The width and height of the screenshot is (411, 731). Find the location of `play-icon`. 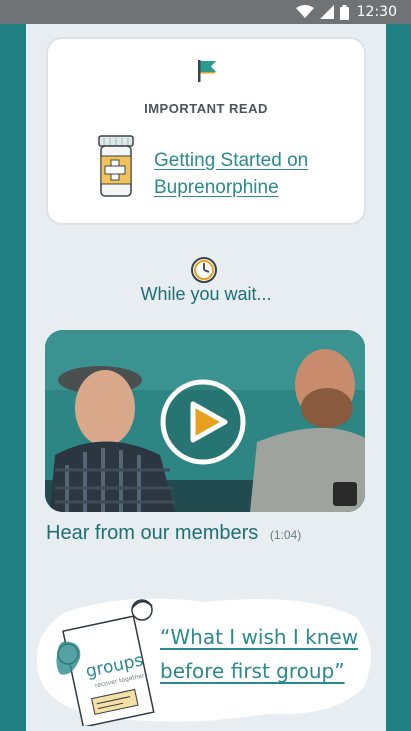

play-icon is located at coordinates (203, 422).